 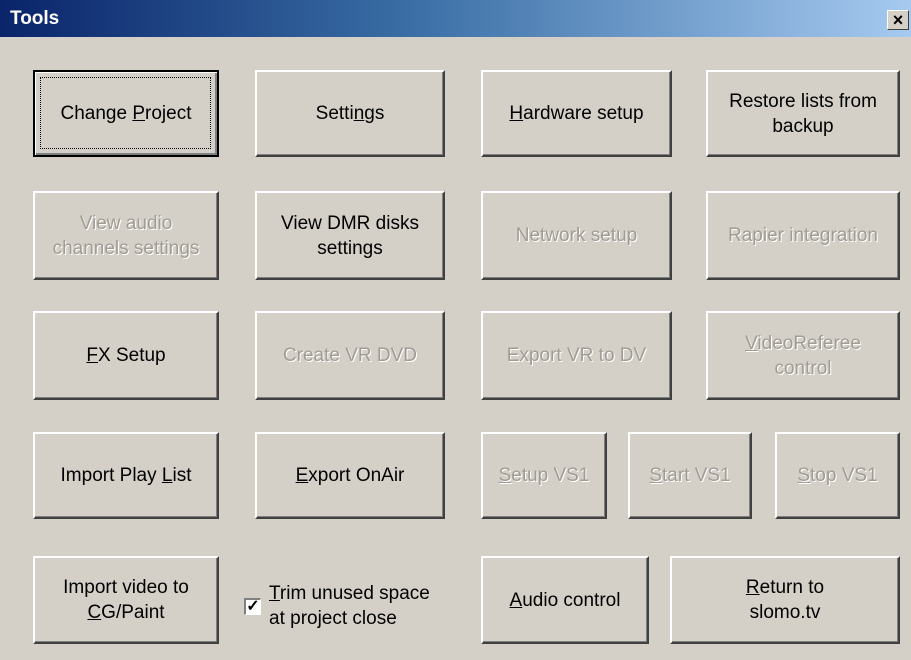 I want to click on window-title: Tools, so click(x=35, y=18).